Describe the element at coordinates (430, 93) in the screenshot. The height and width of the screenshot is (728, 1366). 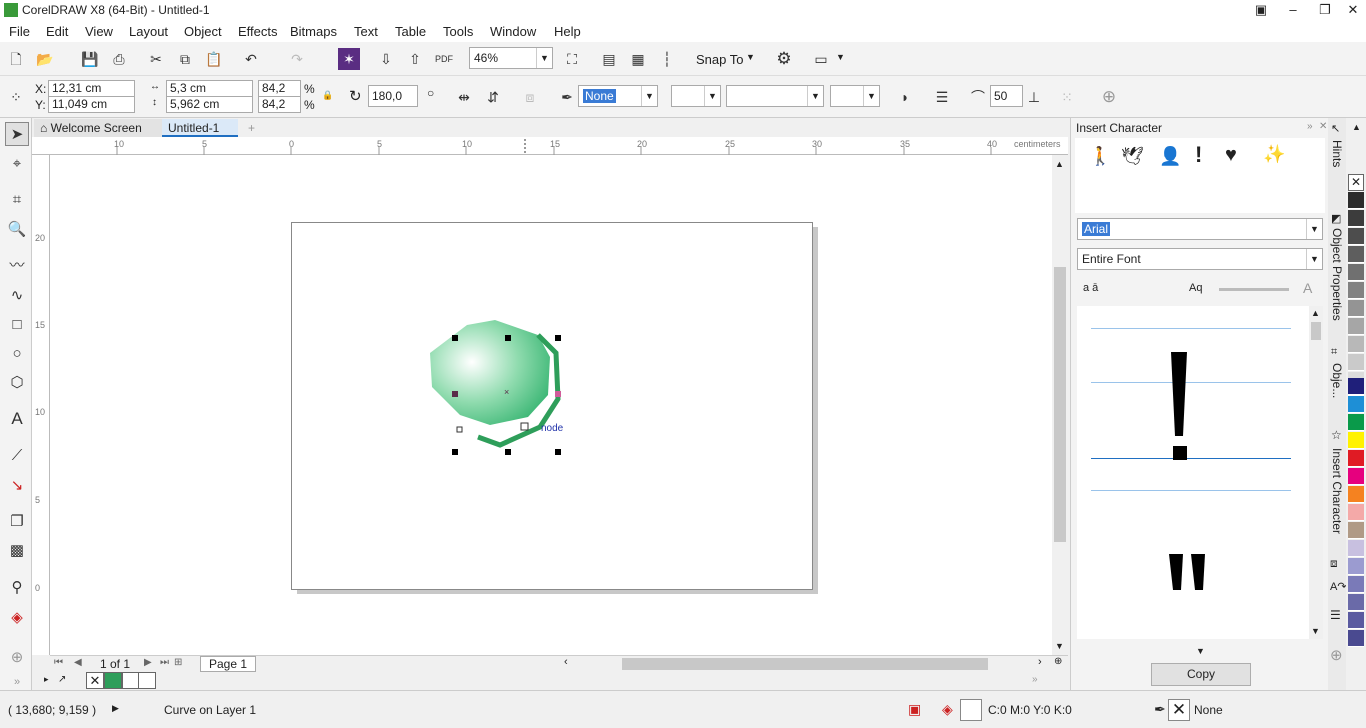
I see `rotation-center-icon: ○` at that location.